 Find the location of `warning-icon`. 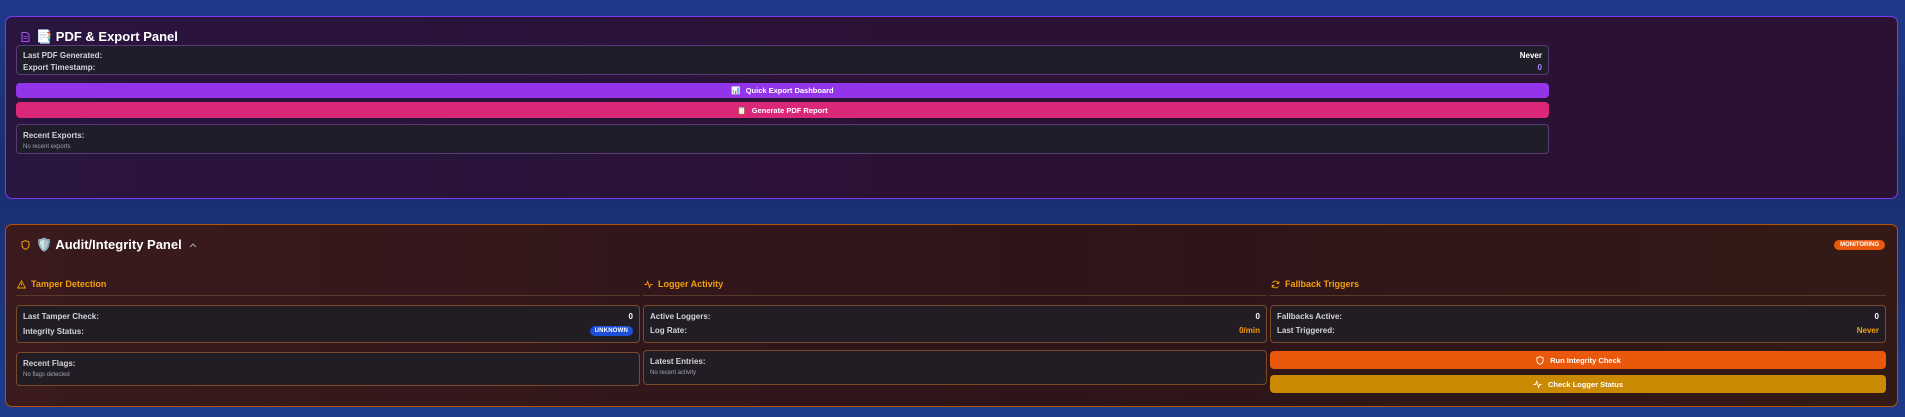

warning-icon is located at coordinates (21, 284).